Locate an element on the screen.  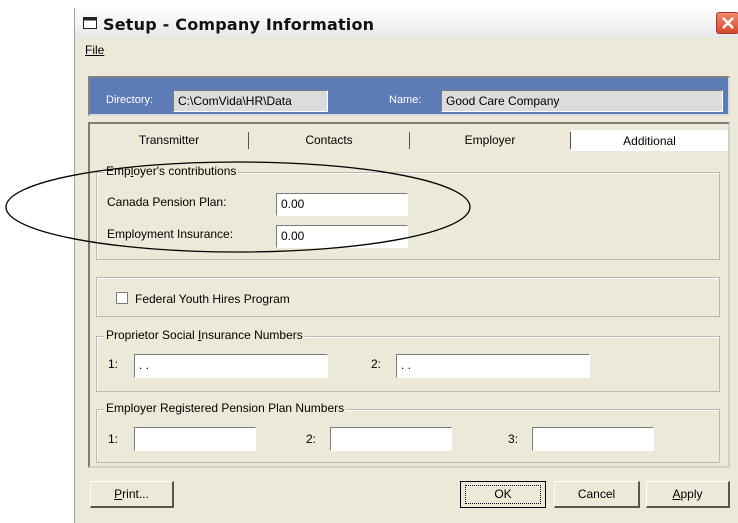
tab-strip: Transmitter Contacts Employer Additional is located at coordinates (410, 140).